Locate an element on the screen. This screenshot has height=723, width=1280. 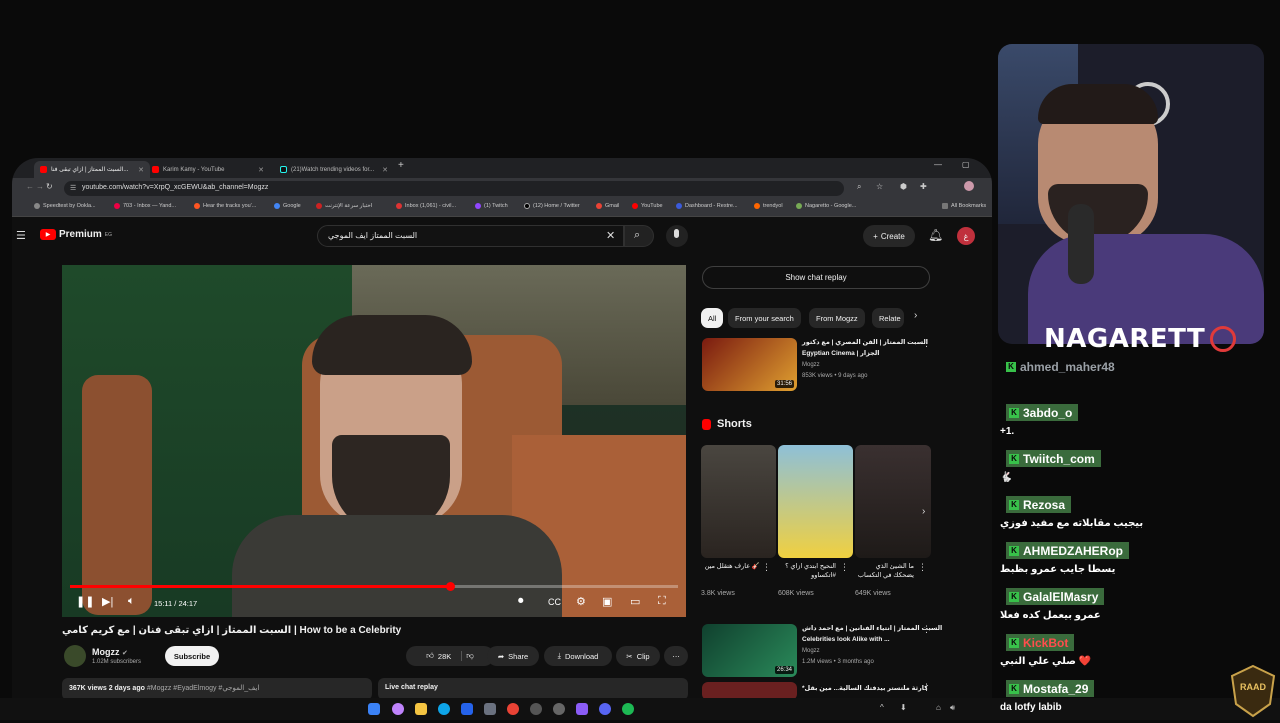
volume-icon: 🔈︎ is located at coordinates (131, 601).